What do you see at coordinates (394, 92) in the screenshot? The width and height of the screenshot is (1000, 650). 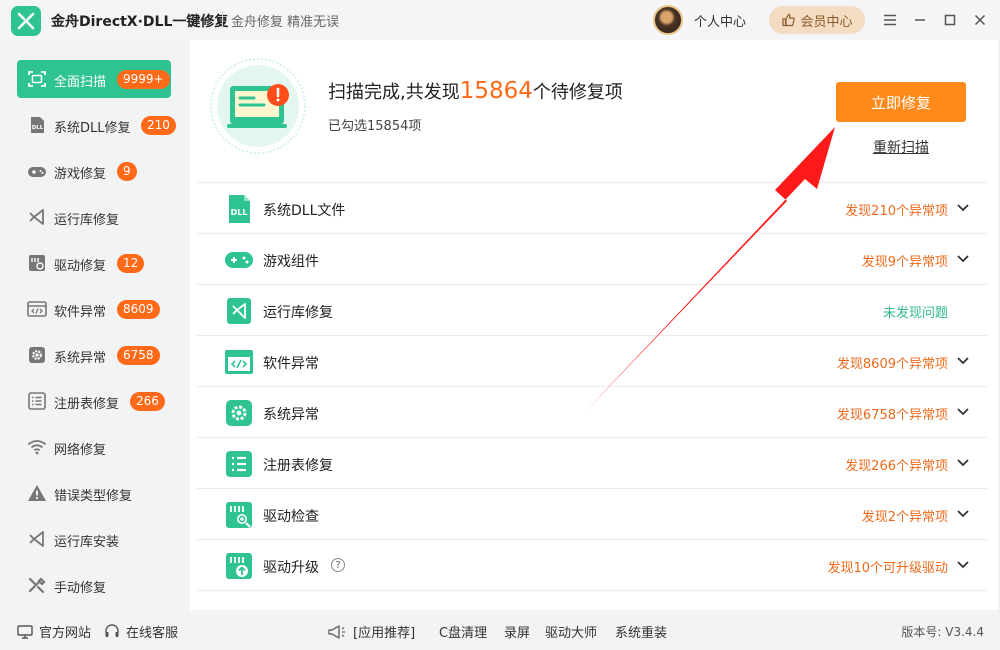 I see `scan-summary-prefix: 扫描完成,共发现` at bounding box center [394, 92].